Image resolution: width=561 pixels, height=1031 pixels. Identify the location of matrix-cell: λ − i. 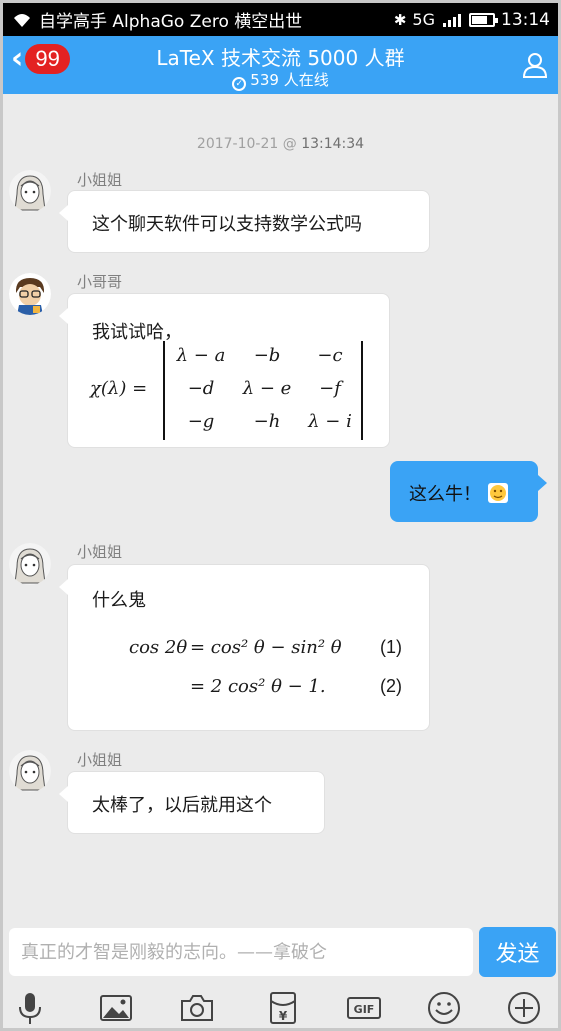
(330, 421).